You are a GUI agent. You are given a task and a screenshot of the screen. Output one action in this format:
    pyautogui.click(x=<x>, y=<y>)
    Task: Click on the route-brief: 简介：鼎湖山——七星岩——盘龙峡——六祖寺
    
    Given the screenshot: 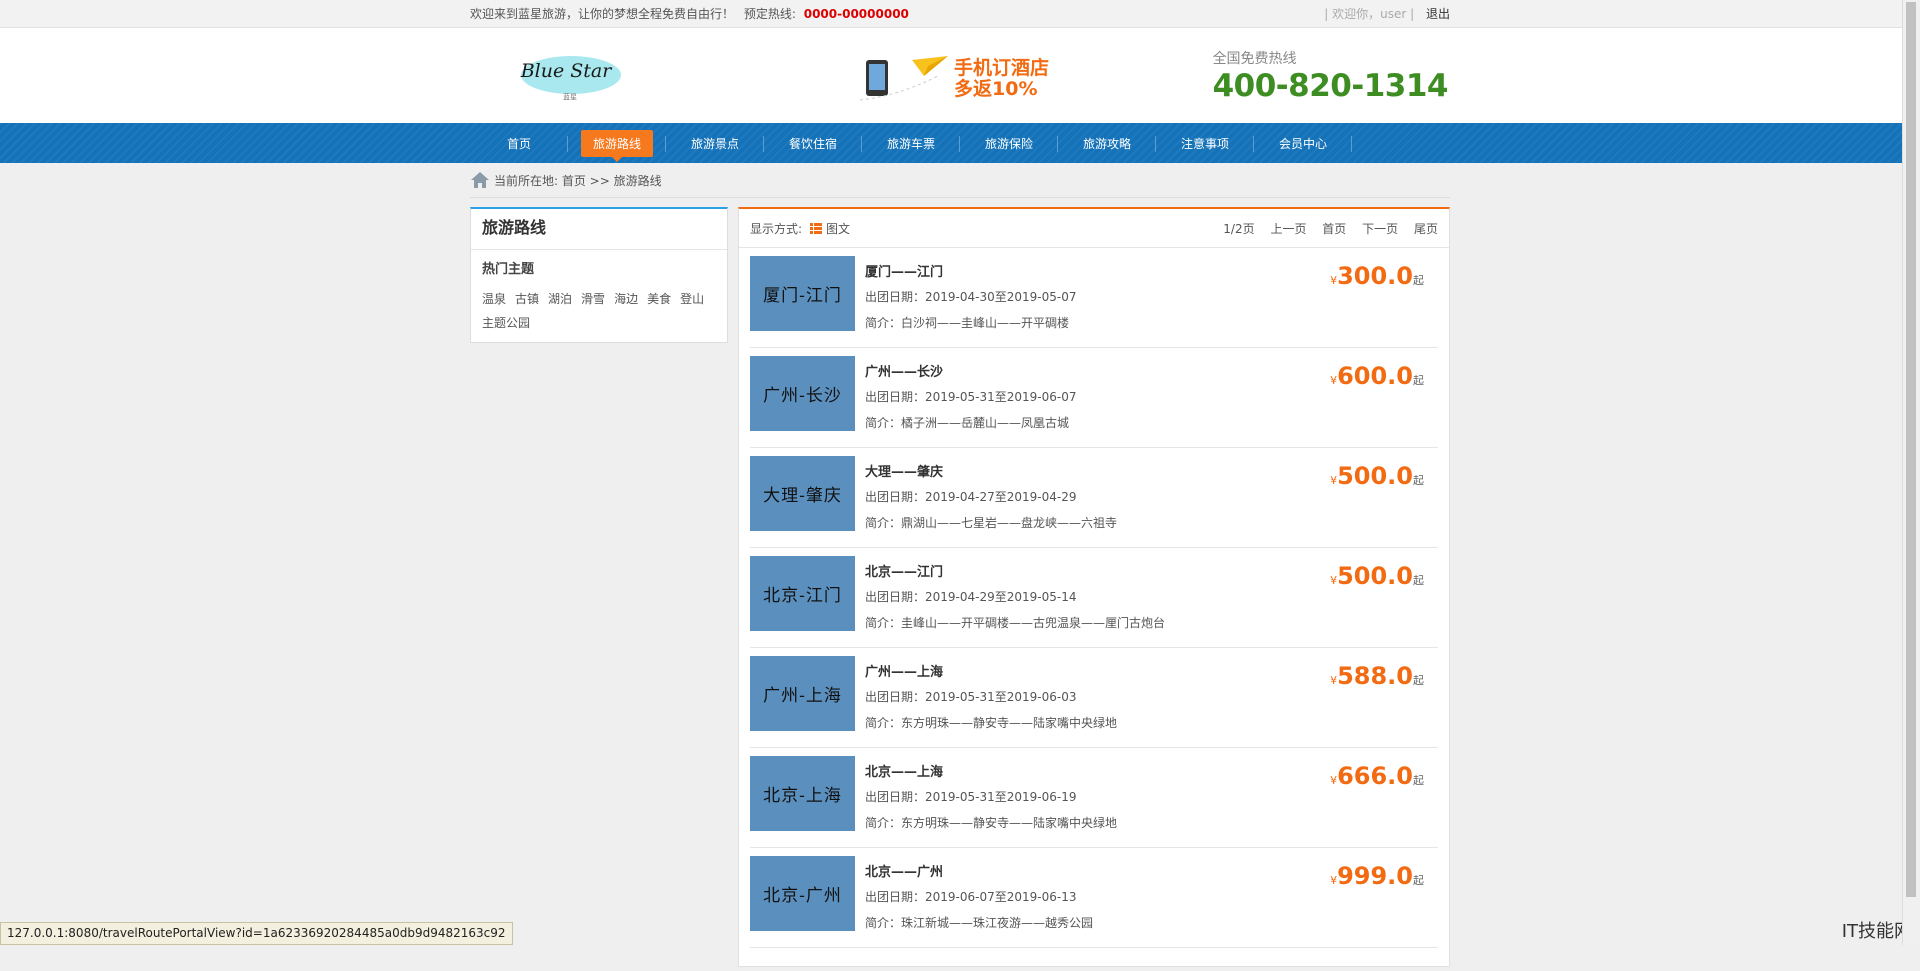 What is the action you would take?
    pyautogui.click(x=991, y=523)
    